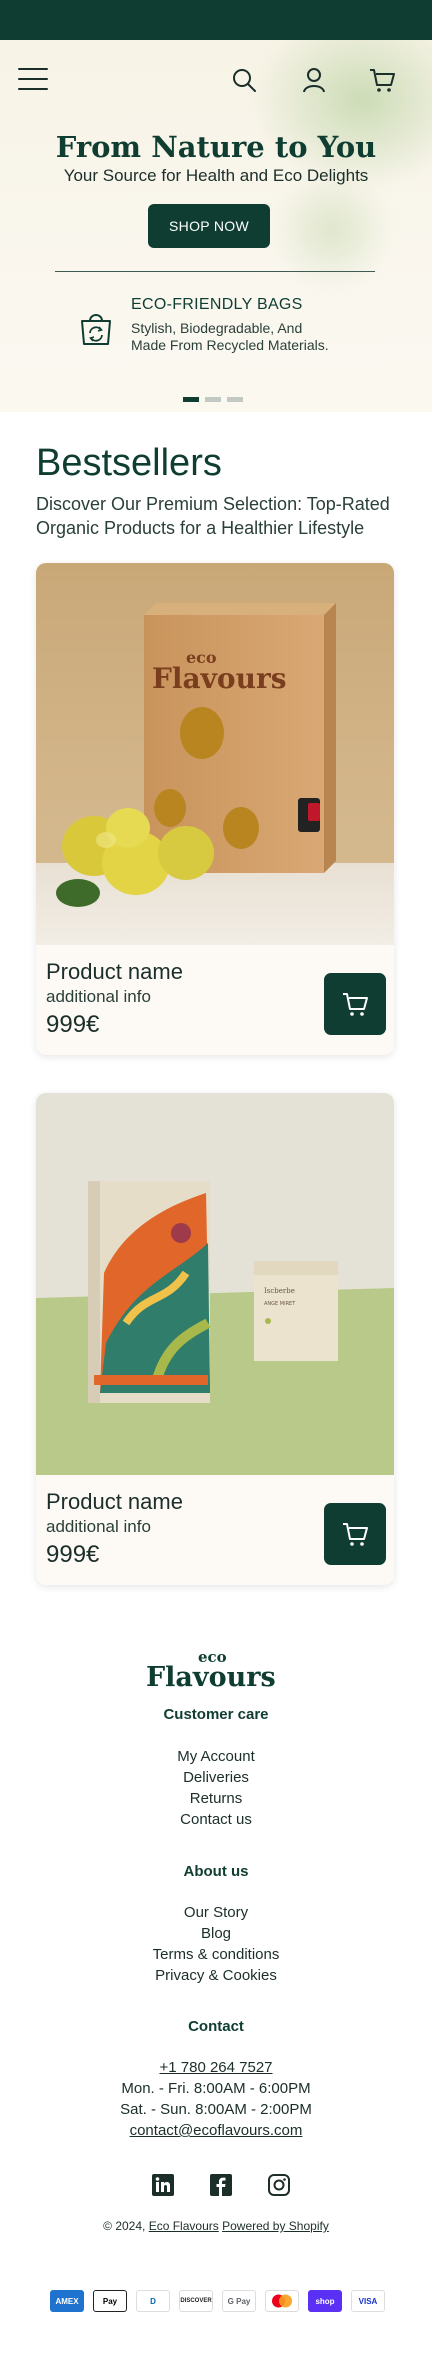  Describe the element at coordinates (216, 394) in the screenshot. I see `slider-dots` at that location.